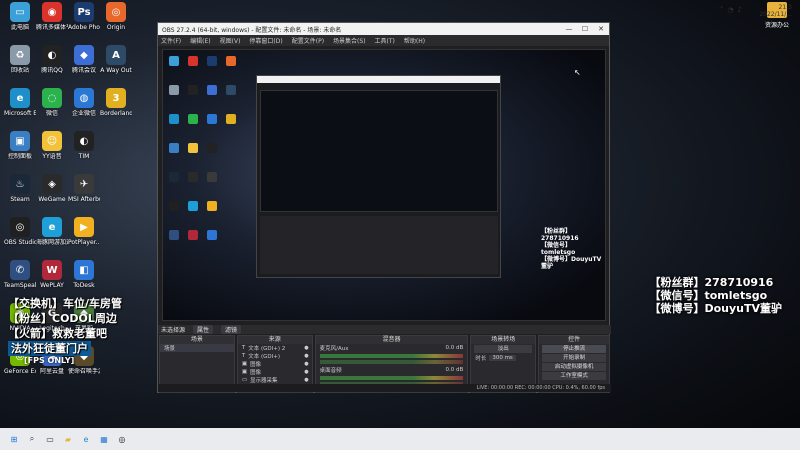  What do you see at coordinates (52, 98) in the screenshot?
I see `app-icon: ◌` at bounding box center [52, 98].